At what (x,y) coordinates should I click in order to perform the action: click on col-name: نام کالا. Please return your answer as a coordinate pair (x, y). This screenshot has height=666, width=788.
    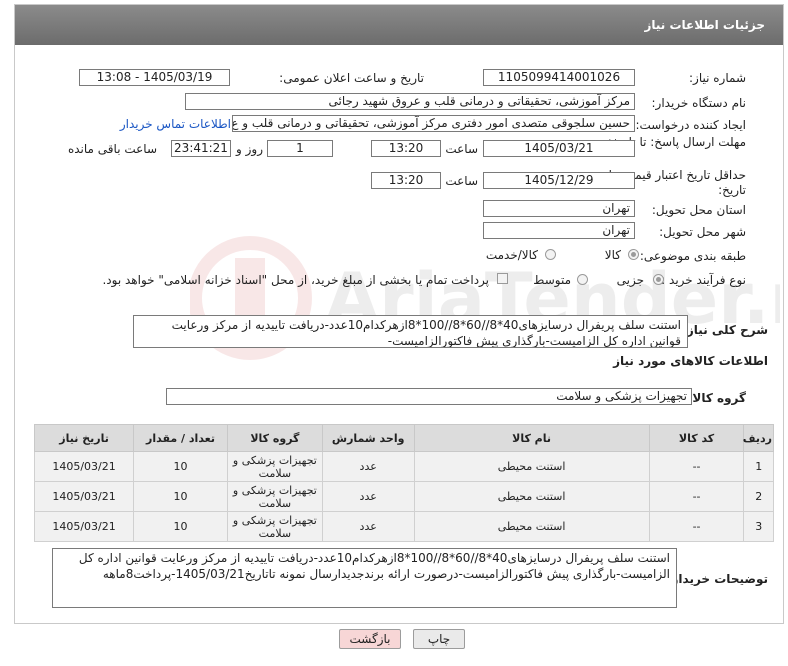
    Looking at the image, I should click on (531, 438).